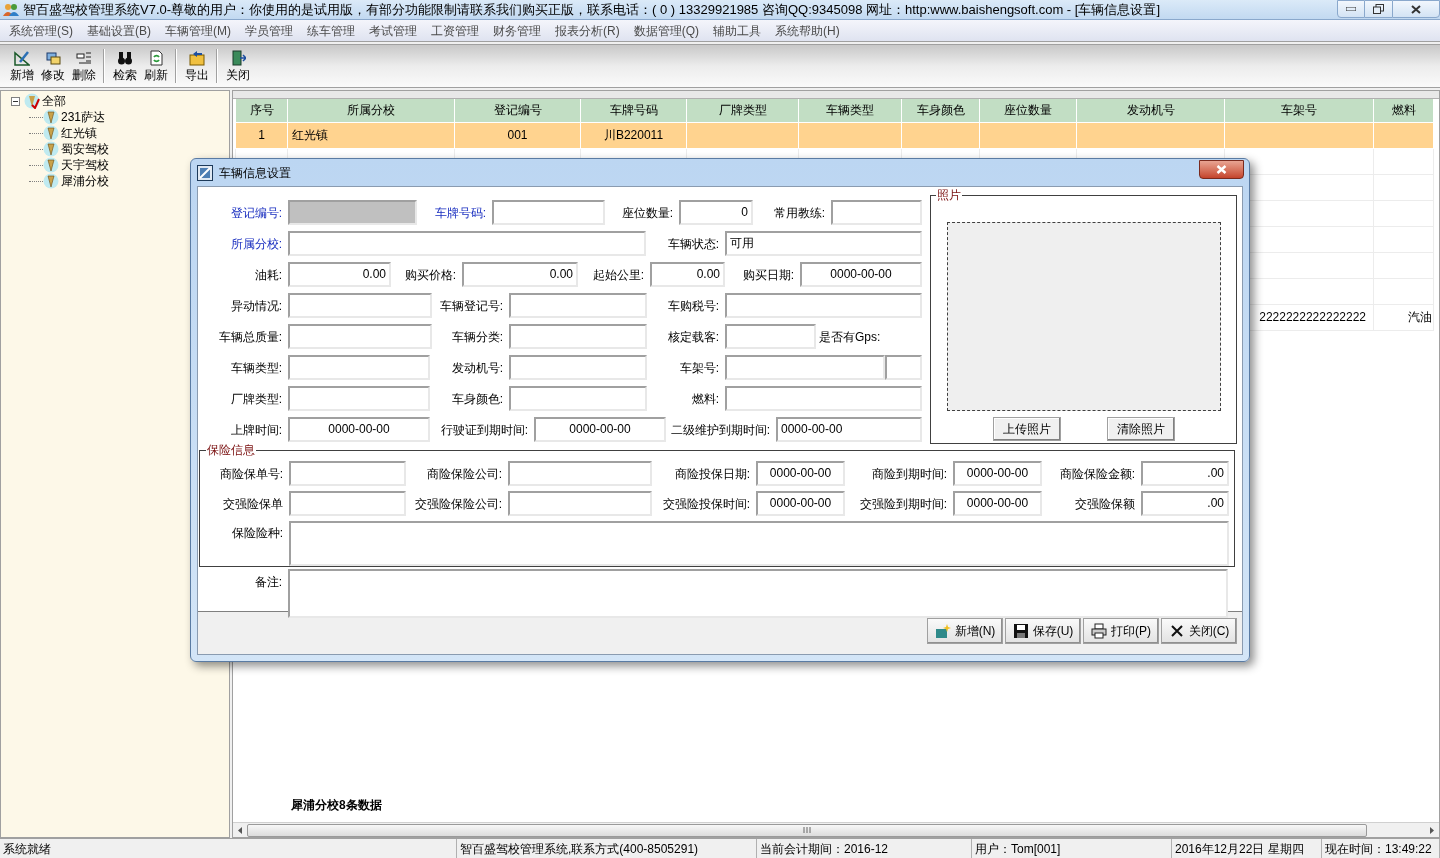  Describe the element at coordinates (1299, 110) in the screenshot. I see `column-header: 车架号` at that location.